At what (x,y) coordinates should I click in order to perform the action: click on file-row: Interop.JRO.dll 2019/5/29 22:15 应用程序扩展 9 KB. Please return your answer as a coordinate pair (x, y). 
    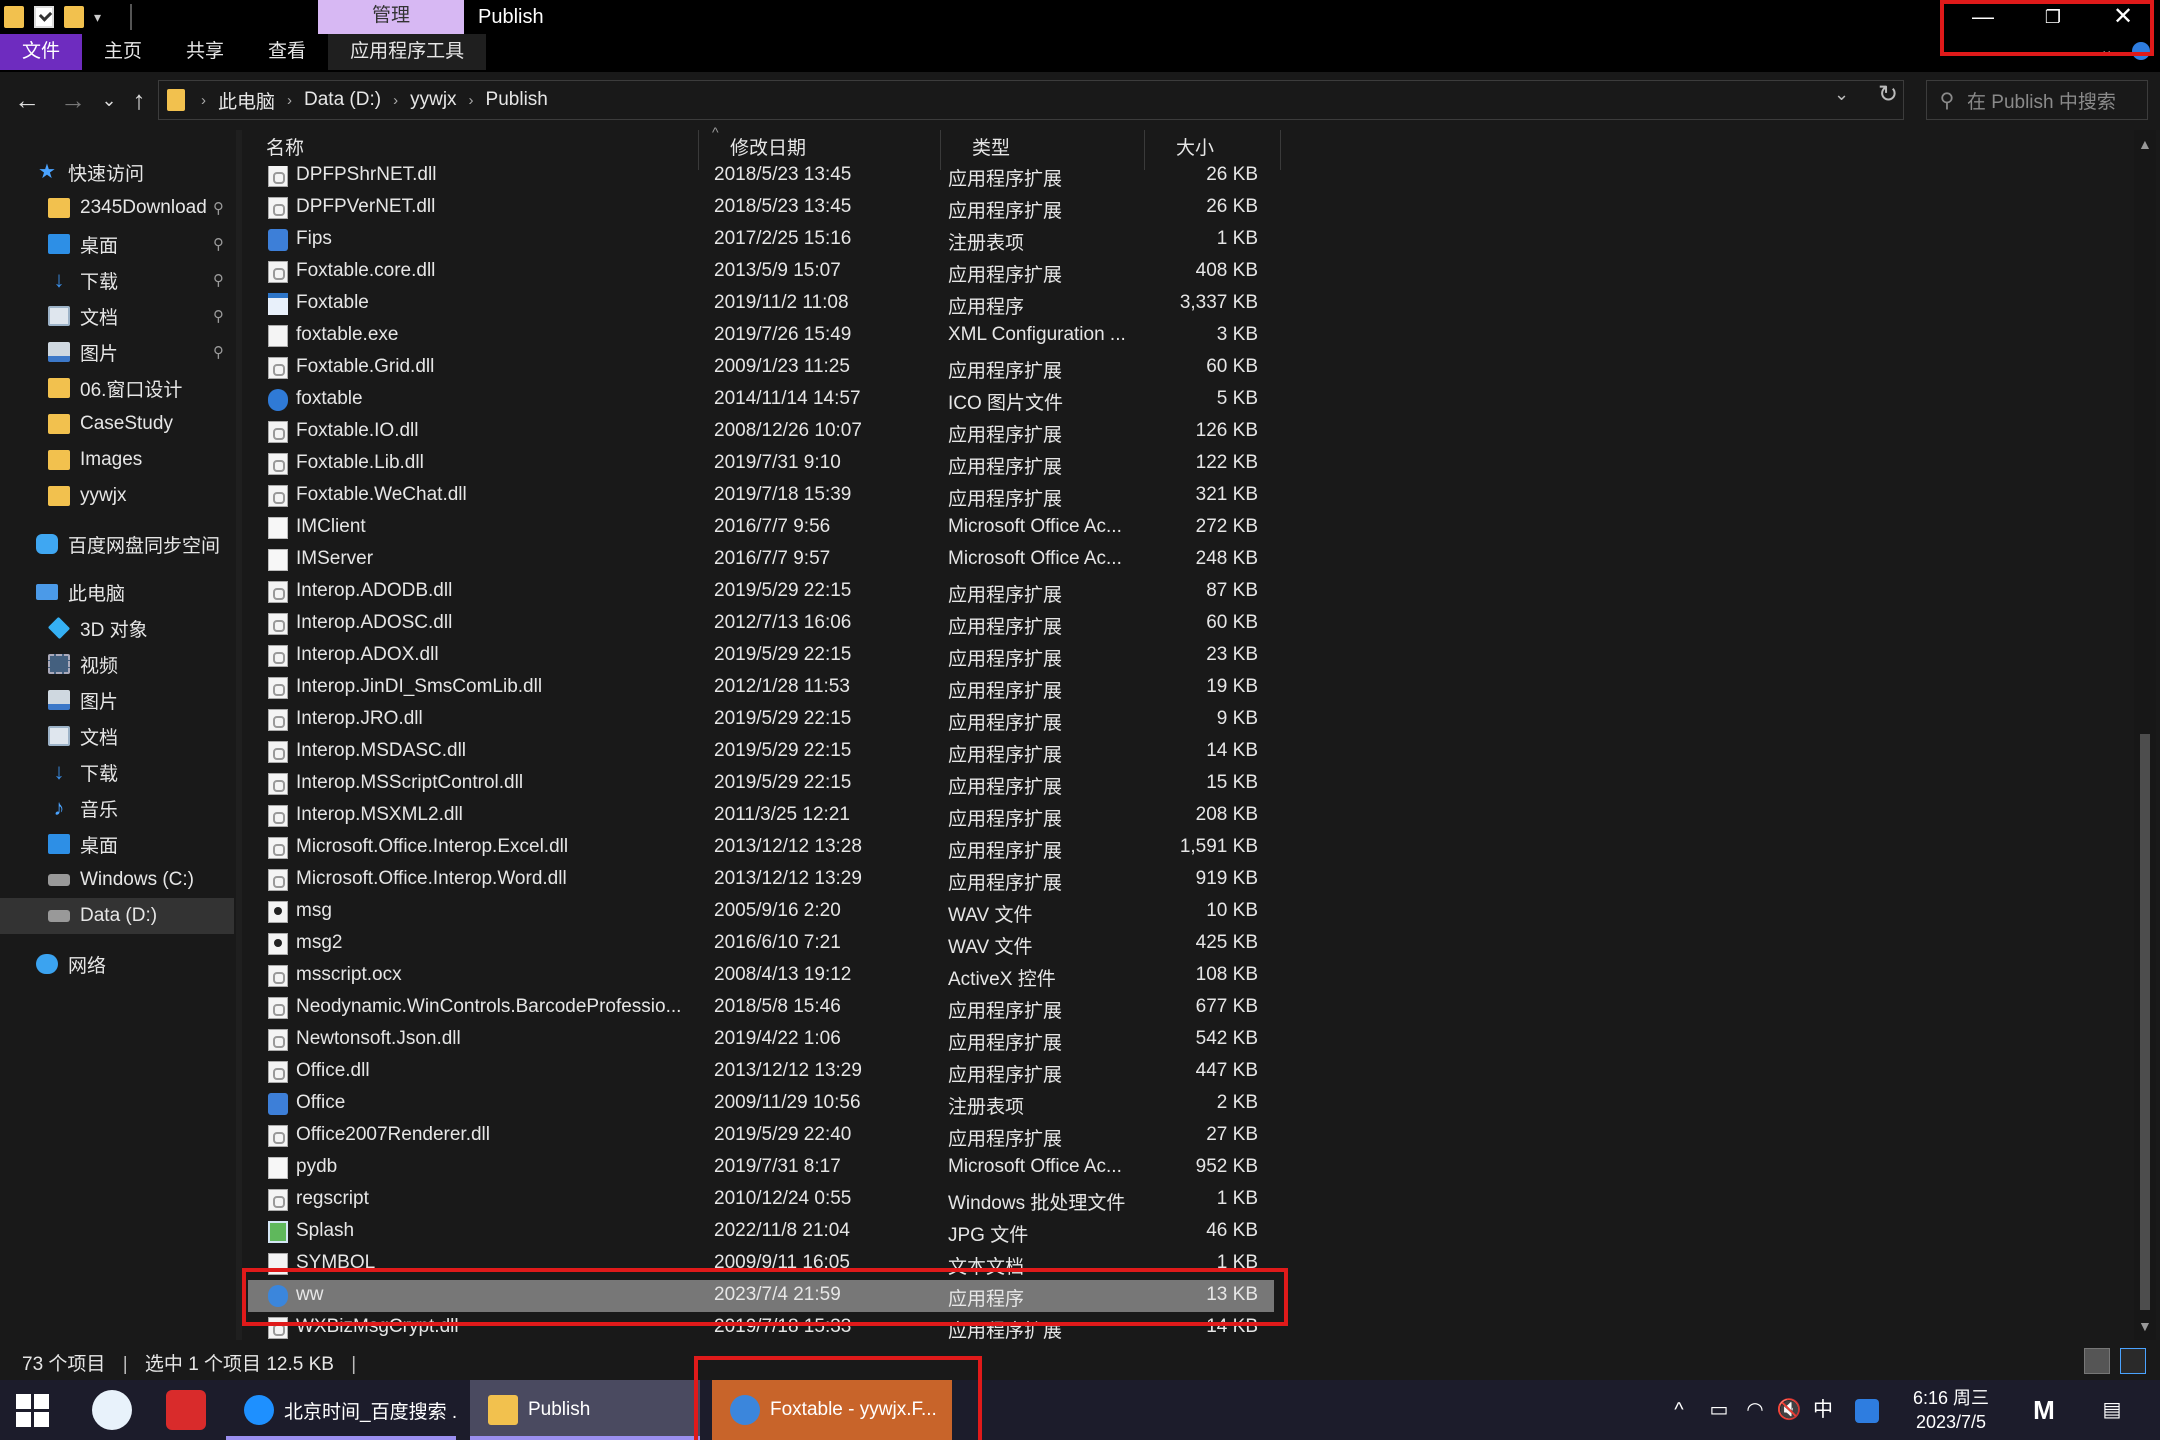
    Looking at the image, I should click on (761, 720).